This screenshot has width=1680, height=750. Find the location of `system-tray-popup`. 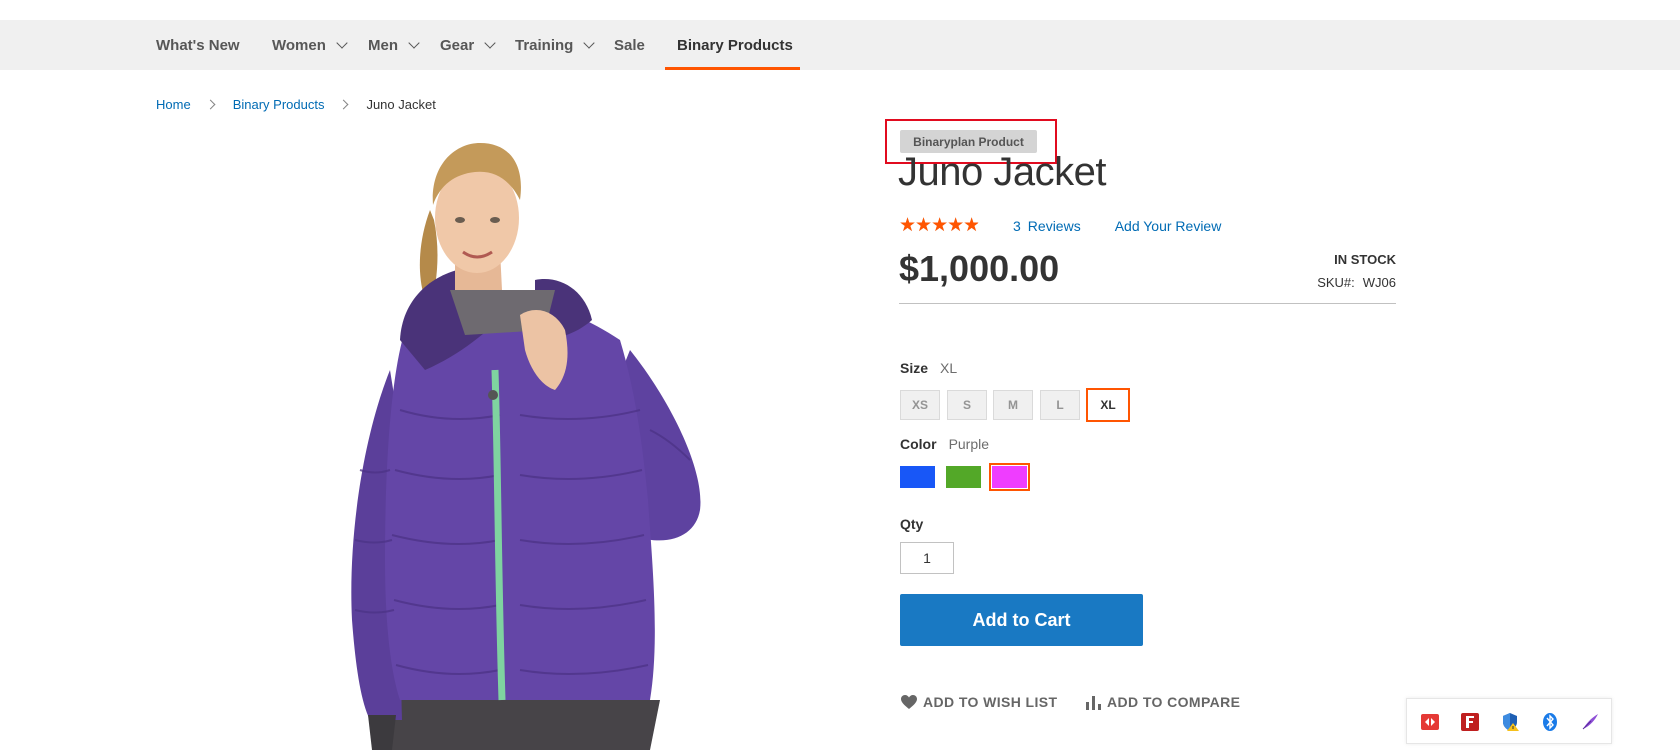

system-tray-popup is located at coordinates (1509, 721).